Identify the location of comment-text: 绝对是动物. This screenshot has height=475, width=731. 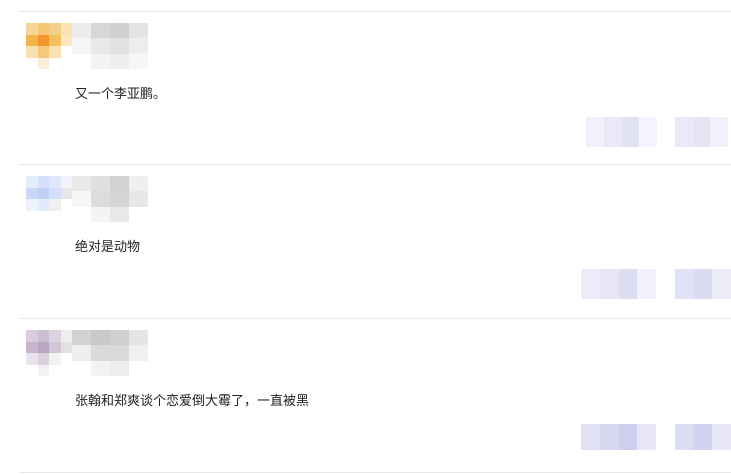
(108, 247).